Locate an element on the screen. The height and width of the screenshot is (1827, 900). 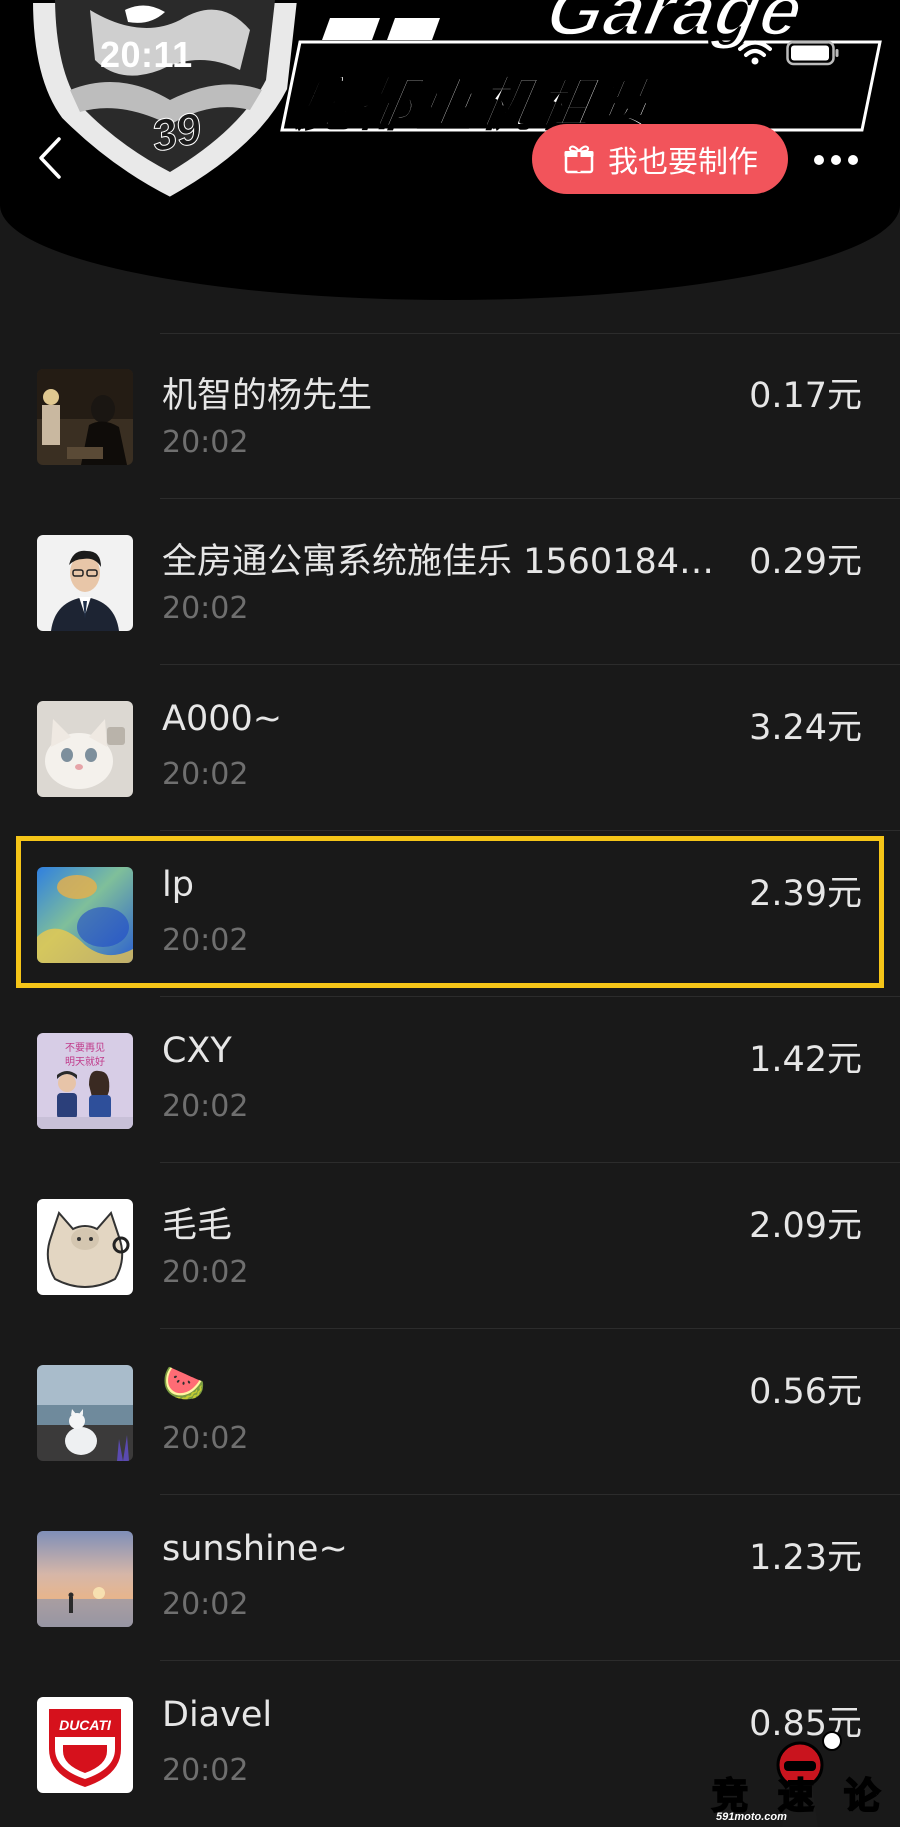
payment-amount: 3.24元 is located at coordinates (805, 728).